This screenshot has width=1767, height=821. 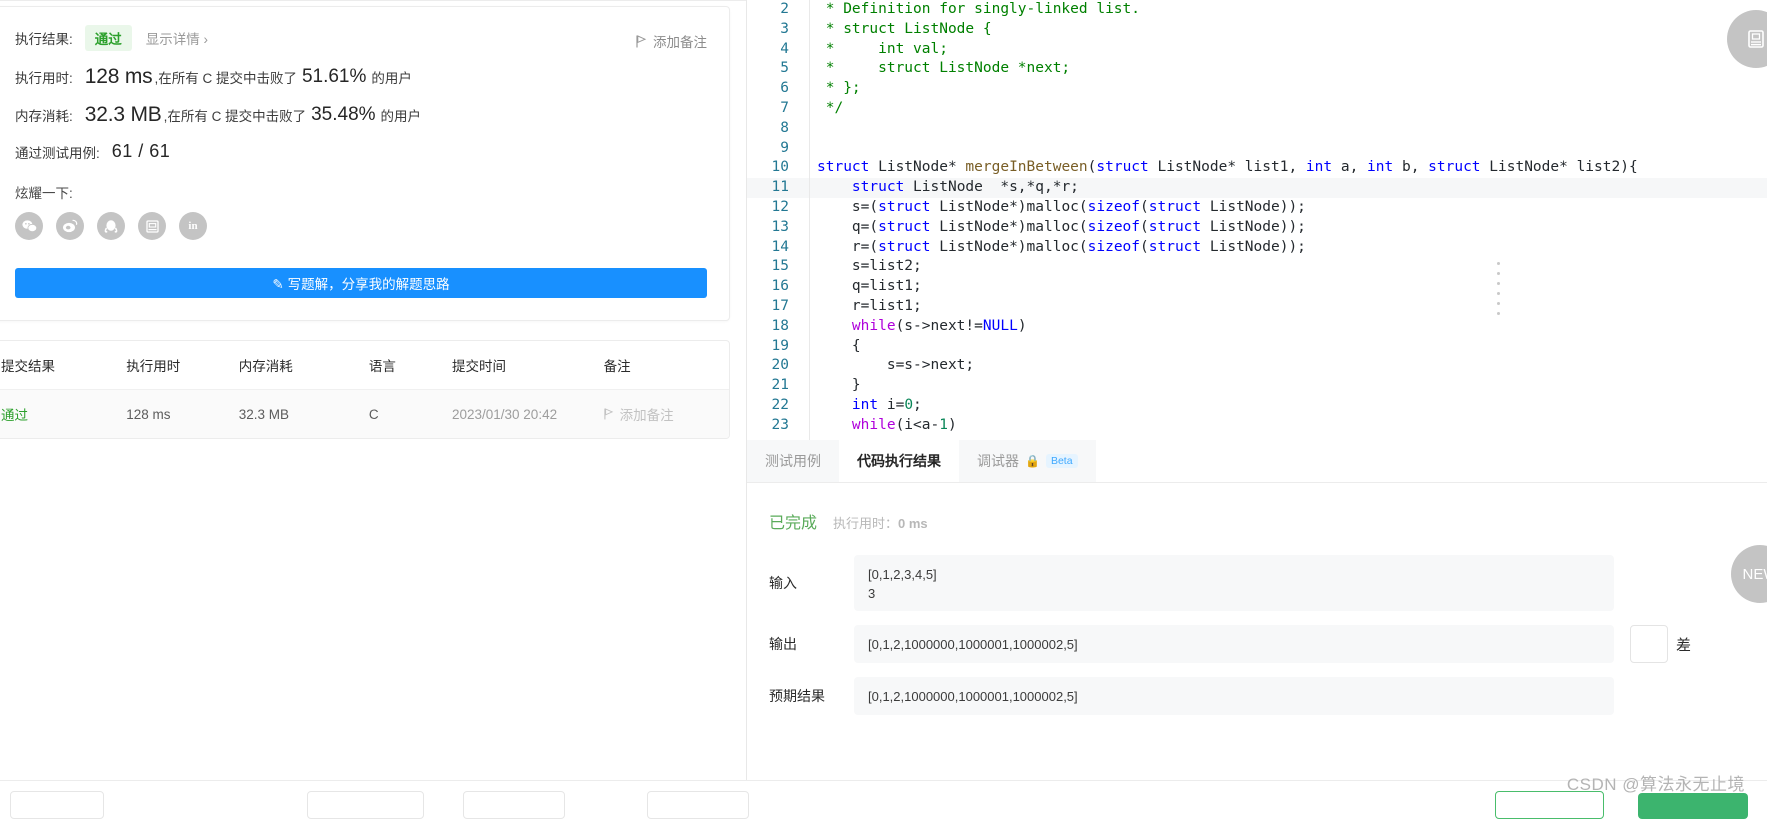 What do you see at coordinates (1234, 696) in the screenshot?
I see `expected-value: [0,1,2,1000000,1000001,1000002,5]` at bounding box center [1234, 696].